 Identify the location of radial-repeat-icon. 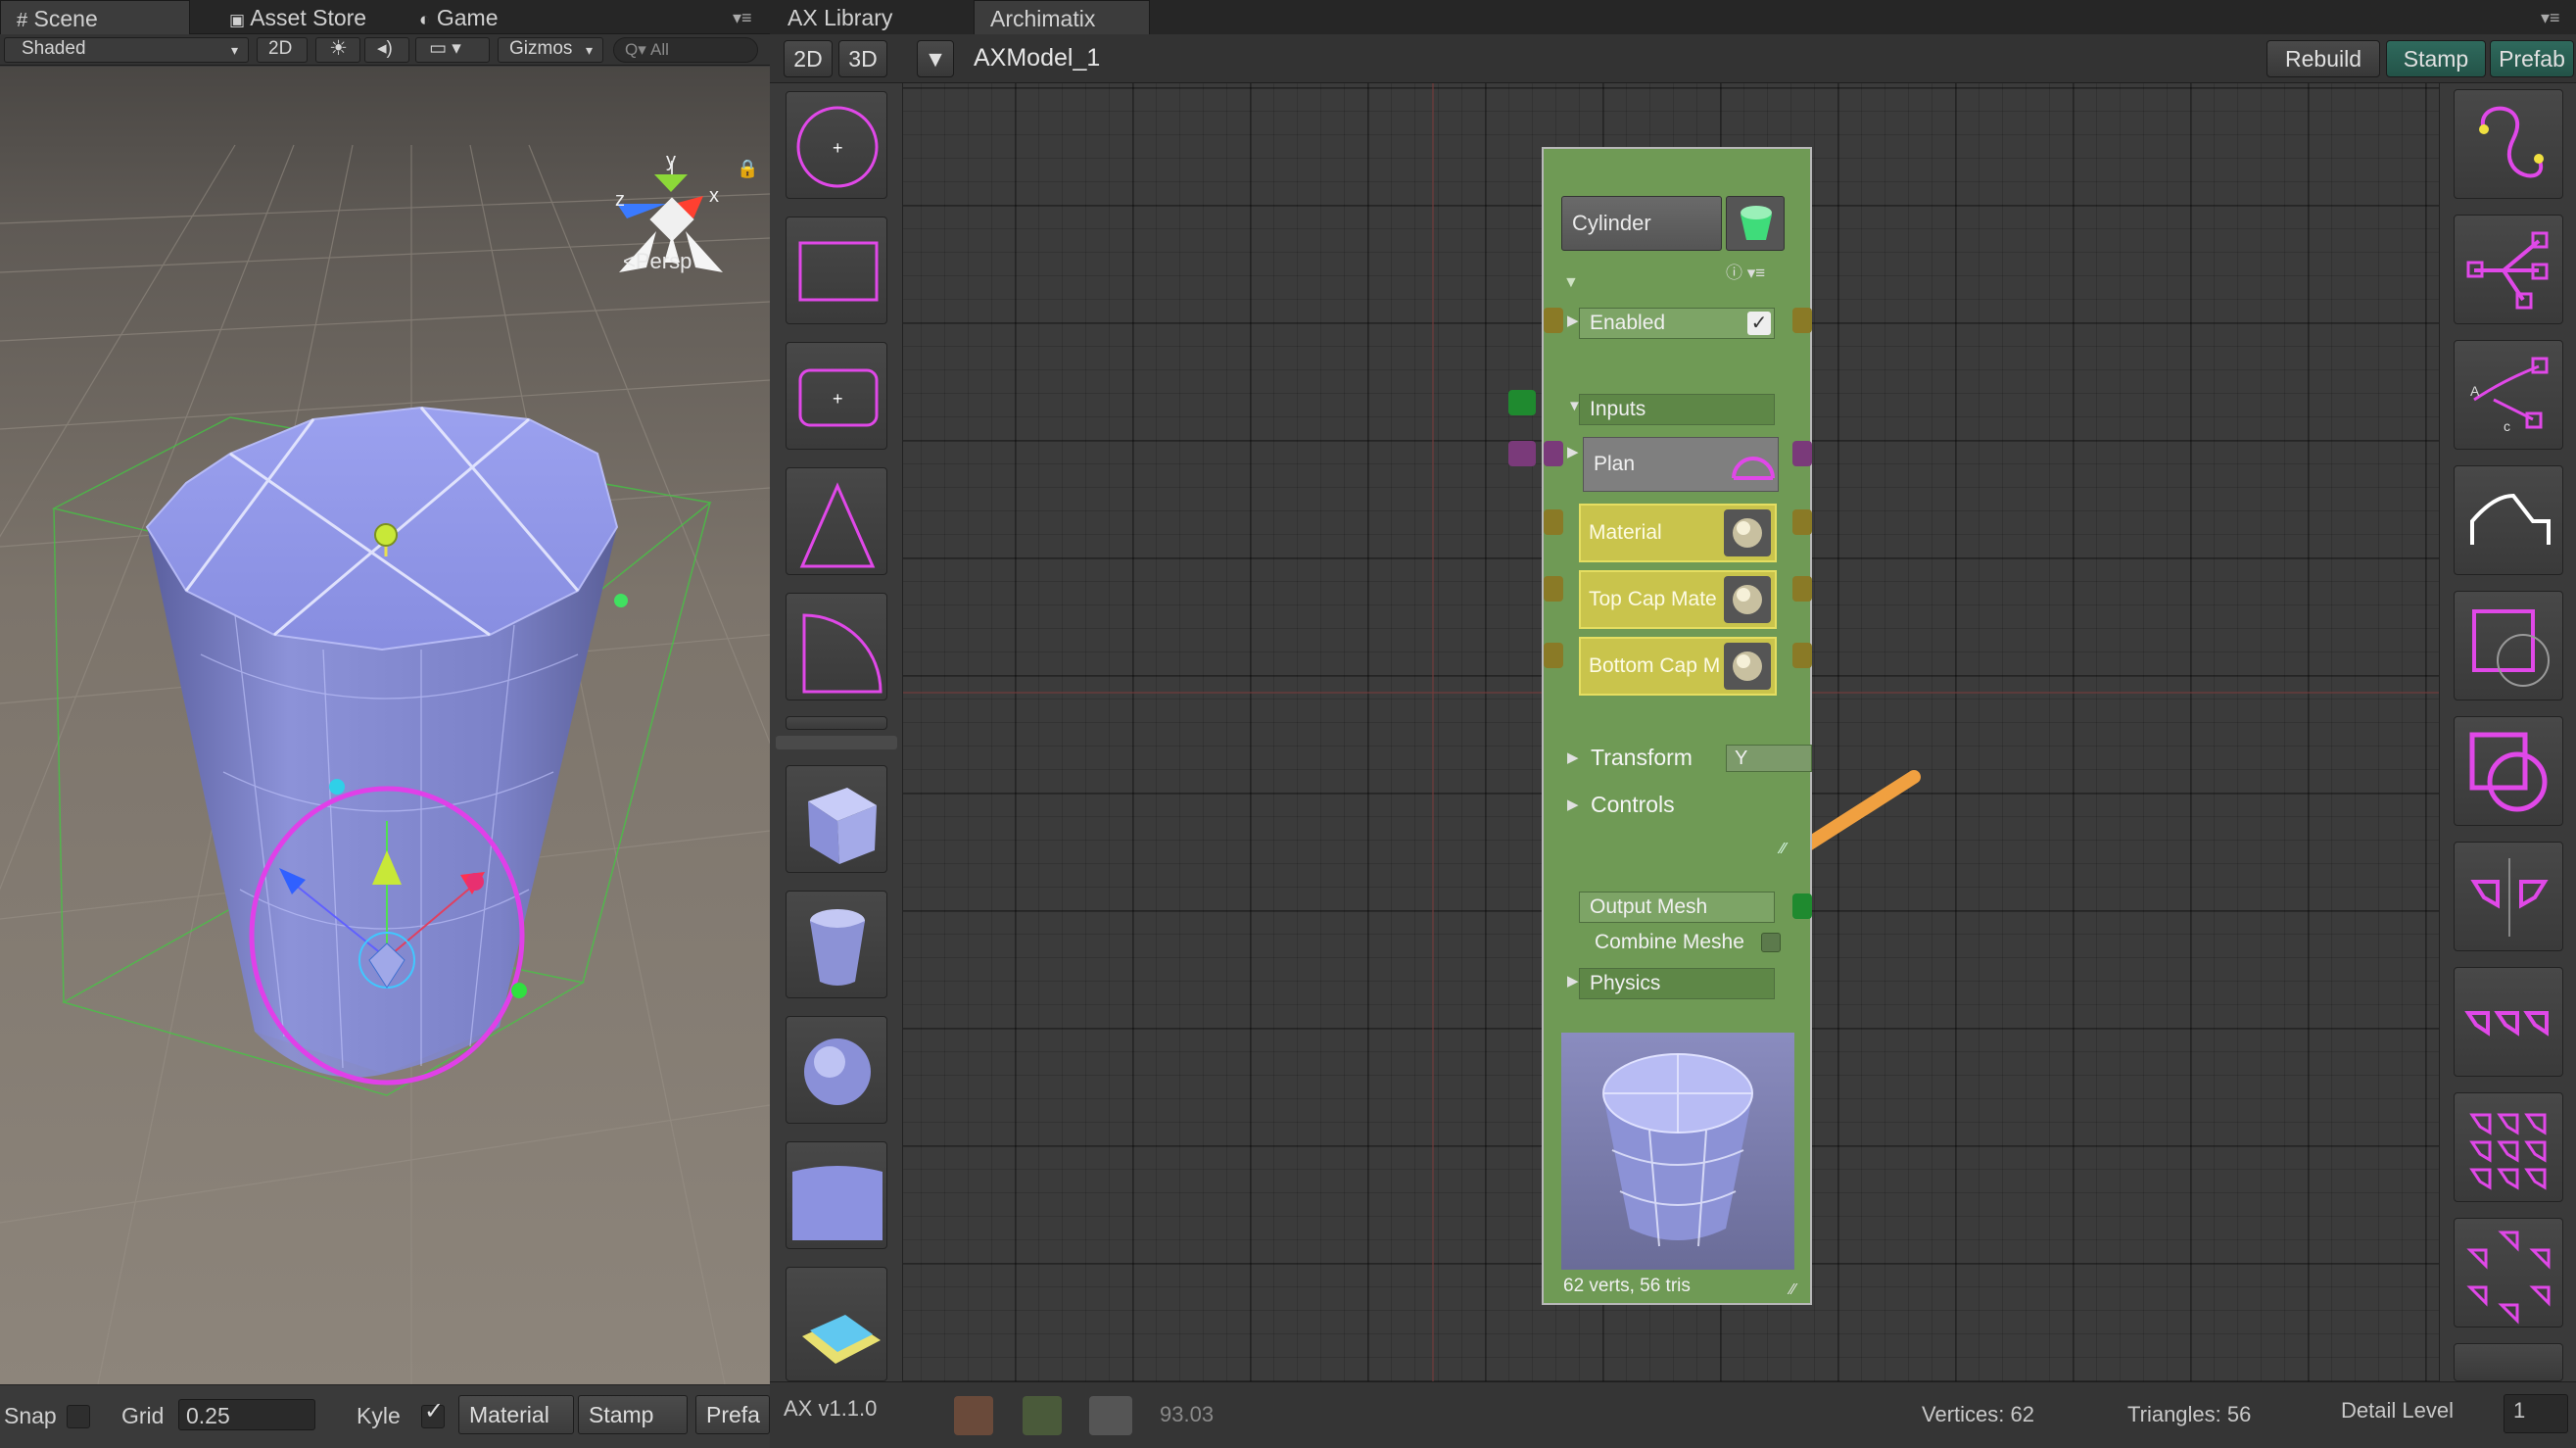
(2508, 1278).